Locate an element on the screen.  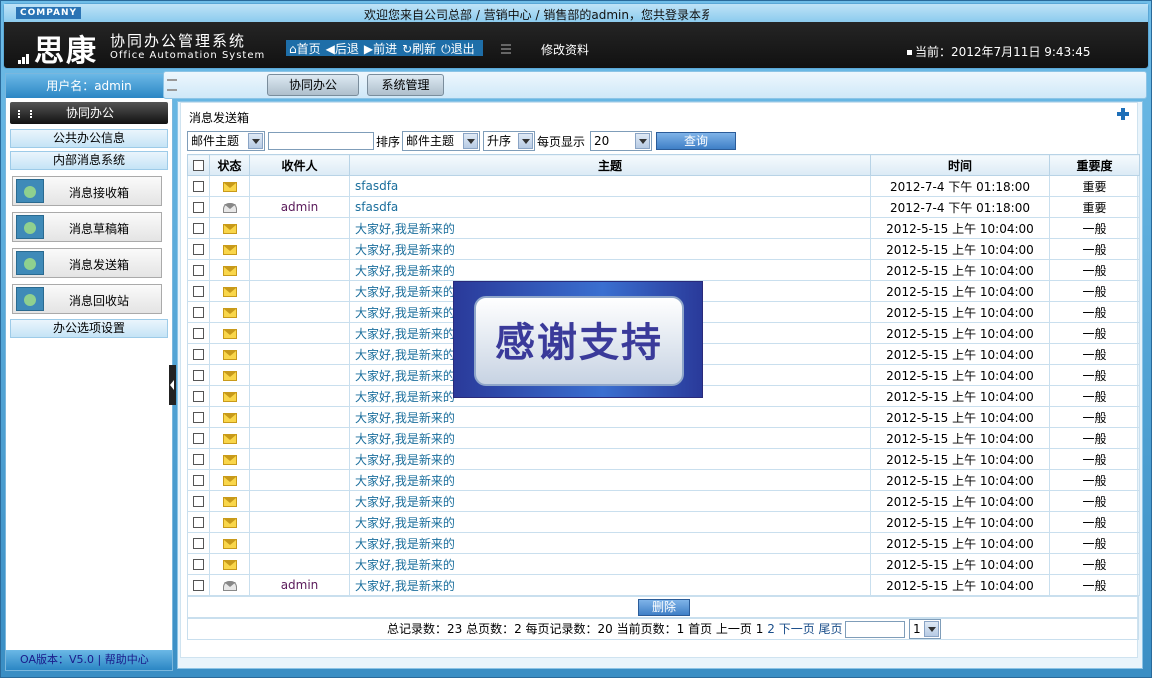
goto-page-input is located at coordinates (875, 629).